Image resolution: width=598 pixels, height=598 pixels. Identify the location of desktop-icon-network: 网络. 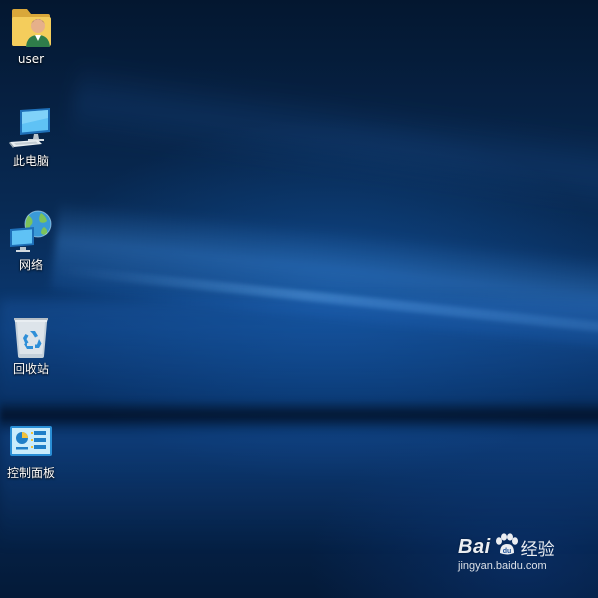
(31, 240).